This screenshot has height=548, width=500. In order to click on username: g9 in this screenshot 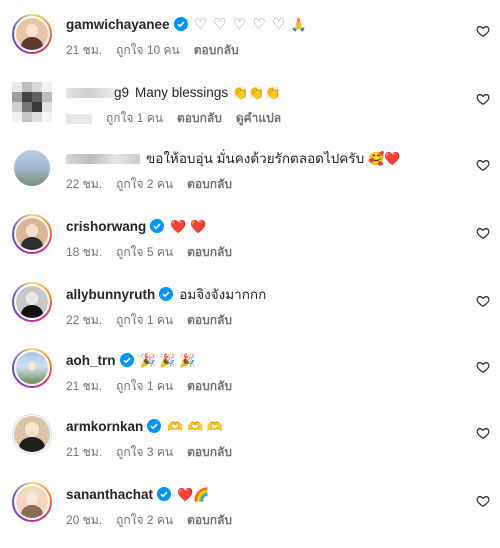, I will do `click(121, 92)`.